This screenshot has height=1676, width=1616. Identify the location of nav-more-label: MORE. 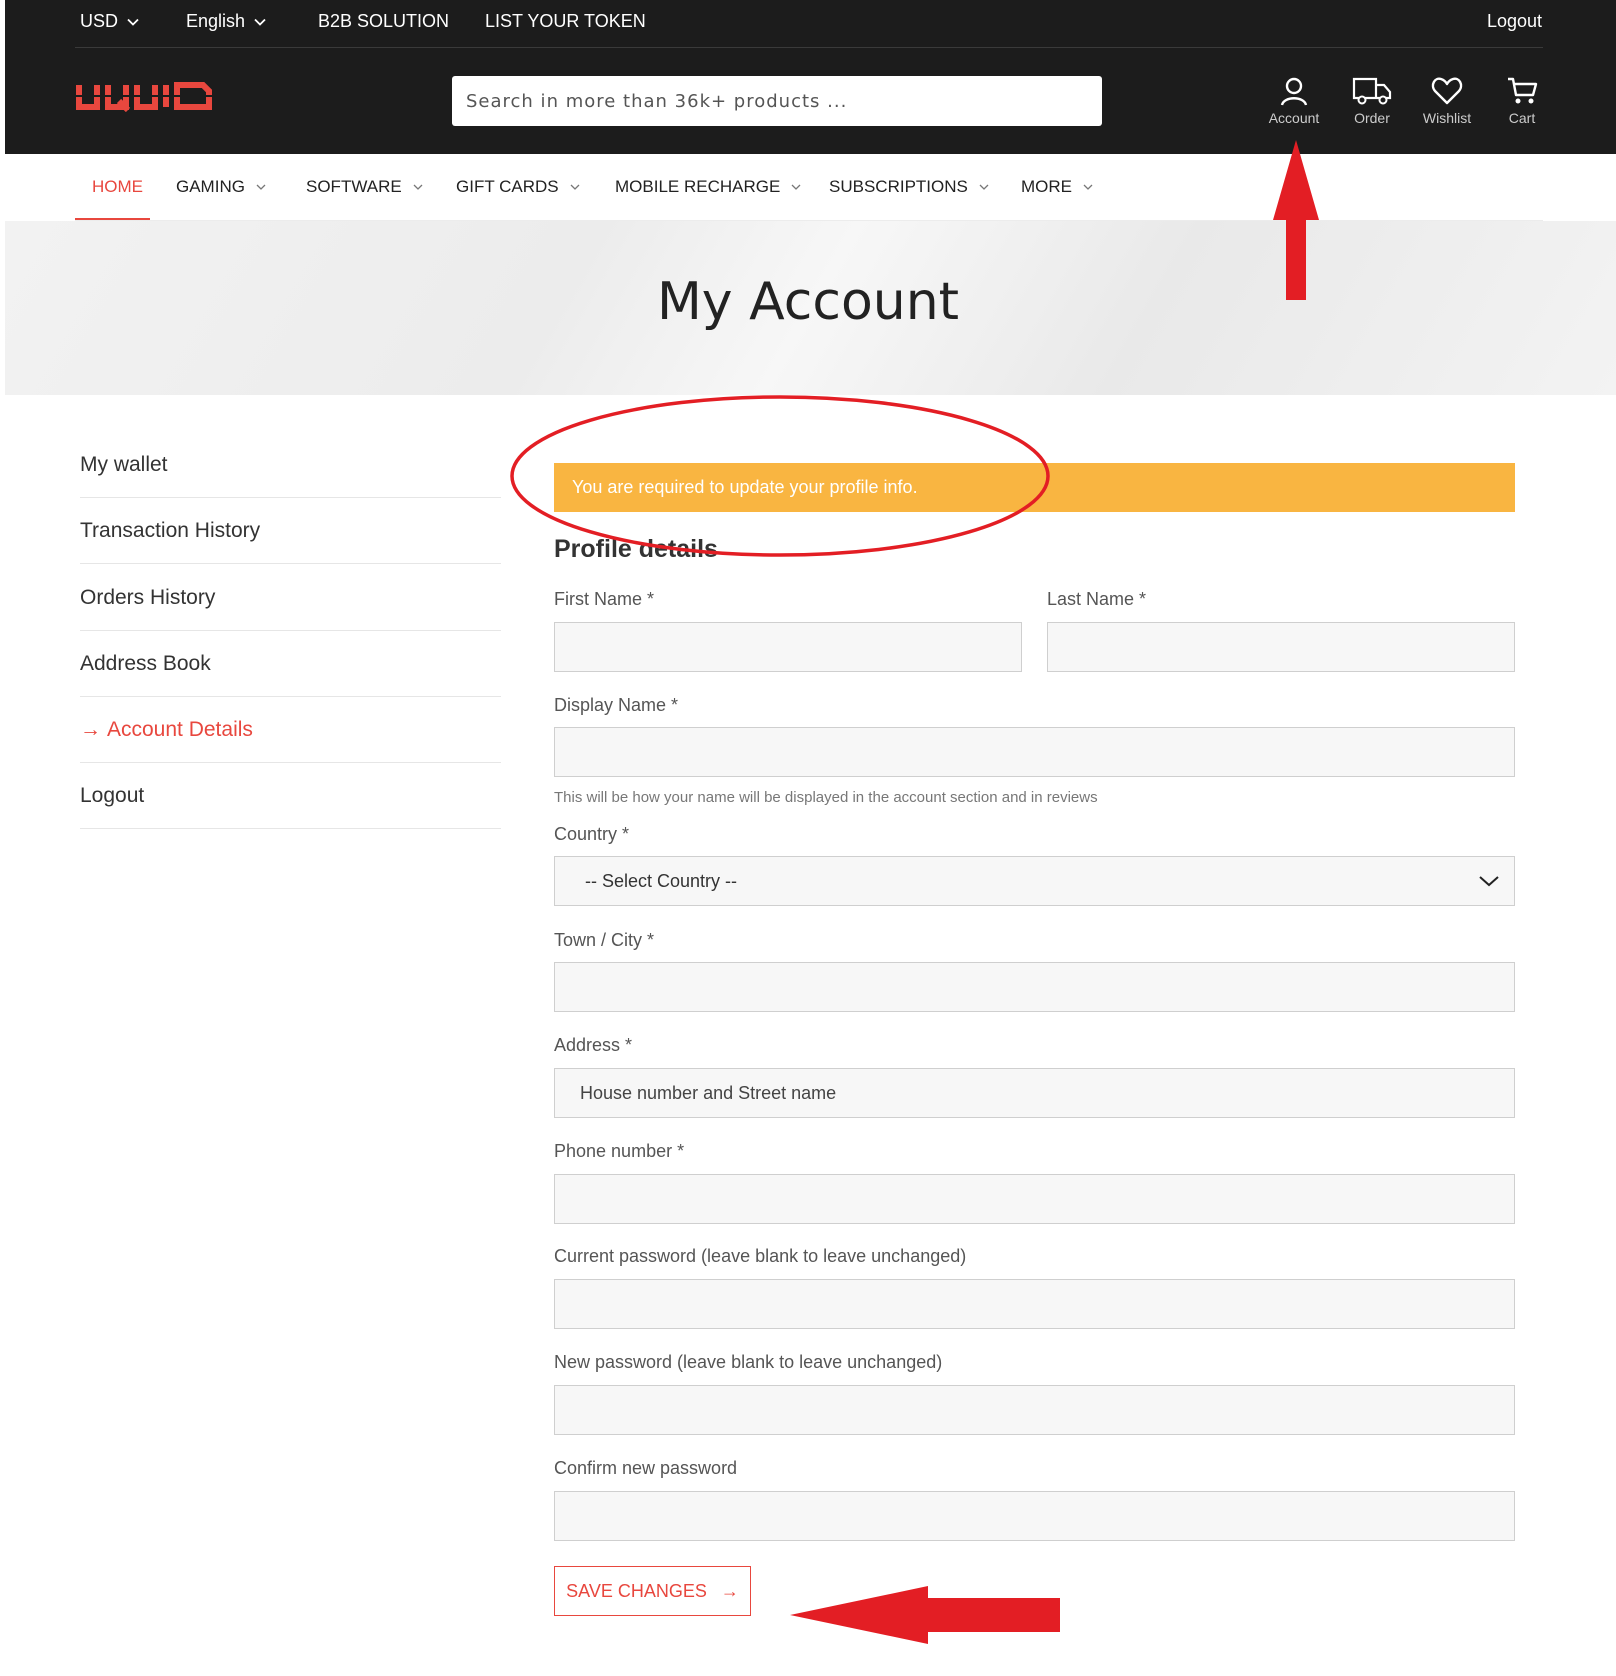
(1046, 186).